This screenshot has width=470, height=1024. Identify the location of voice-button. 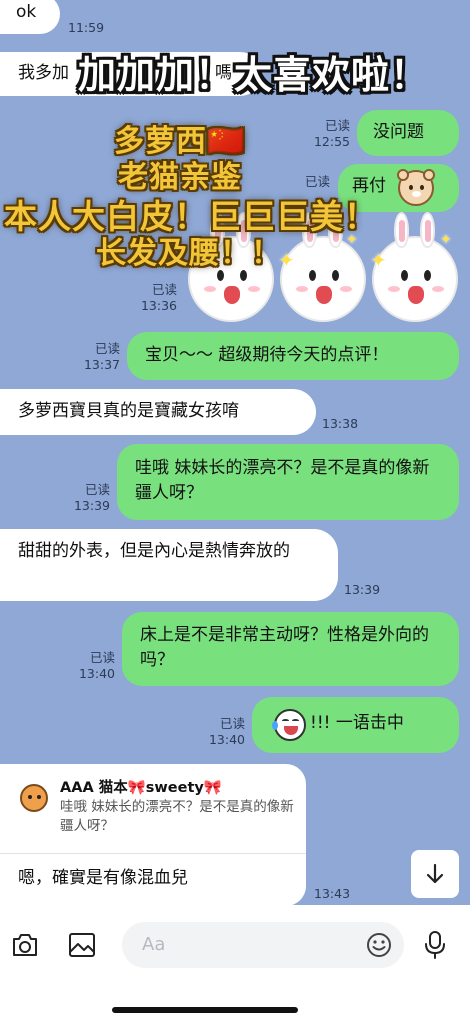
(435, 945).